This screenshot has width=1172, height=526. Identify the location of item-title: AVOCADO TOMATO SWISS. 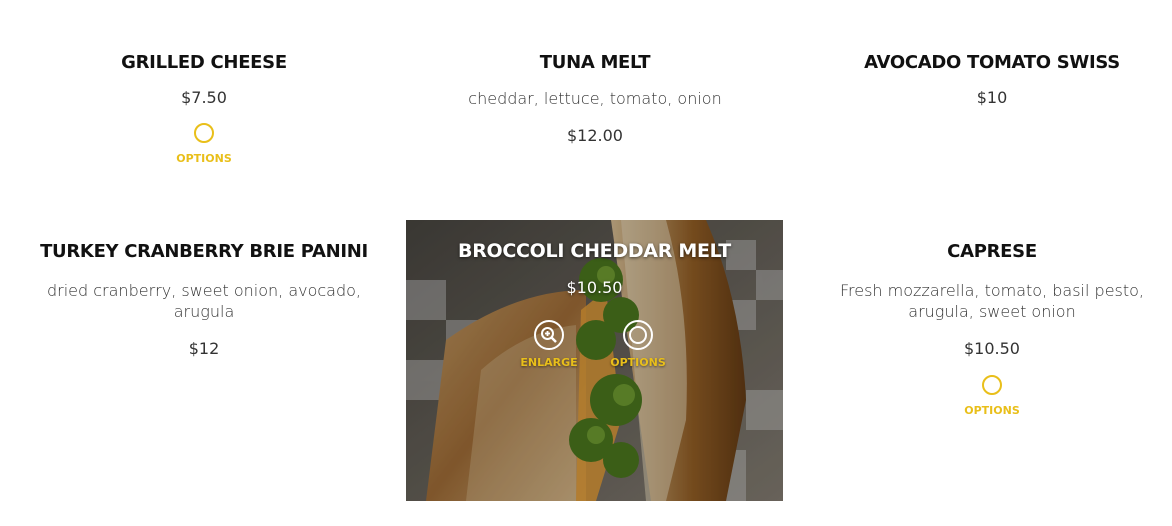
(992, 62).